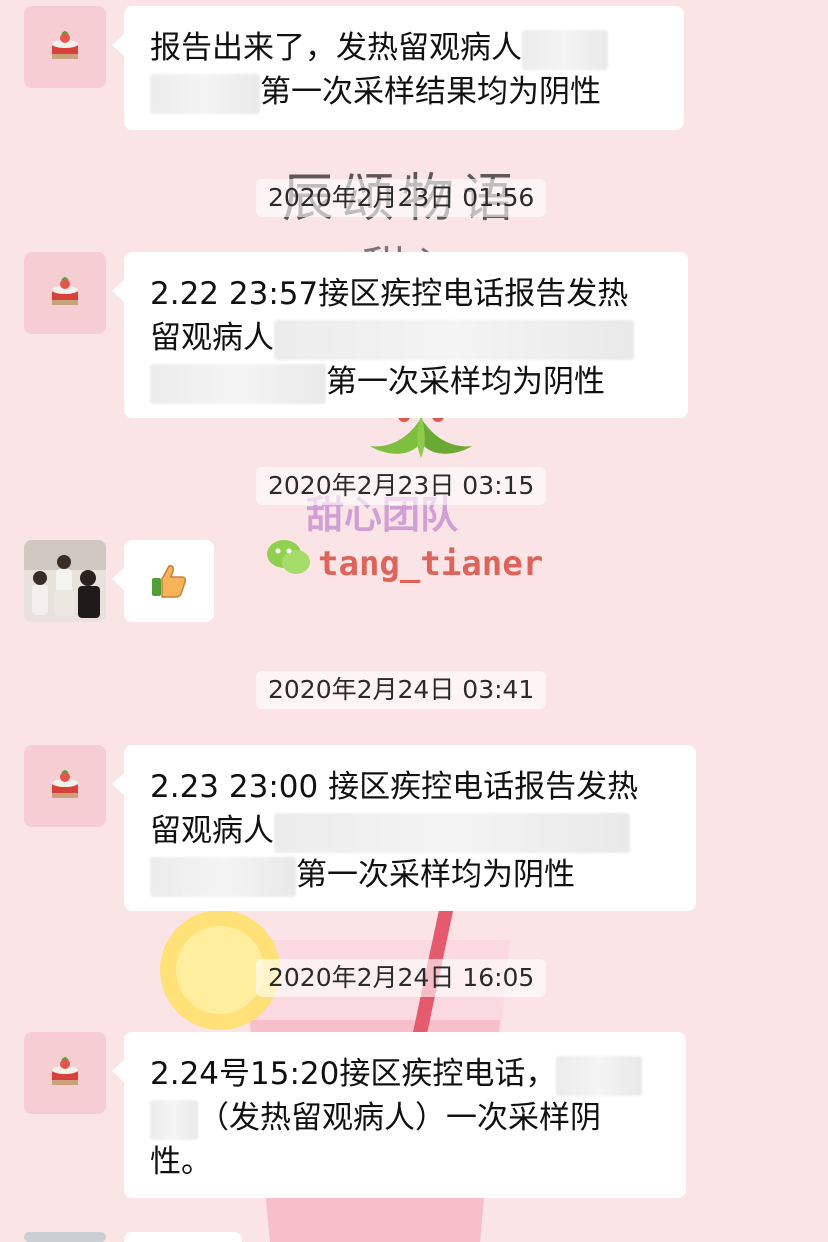  Describe the element at coordinates (394, 787) in the screenshot. I see `message-text: 2.23 23:00 接区疾控电话报告发热` at that location.